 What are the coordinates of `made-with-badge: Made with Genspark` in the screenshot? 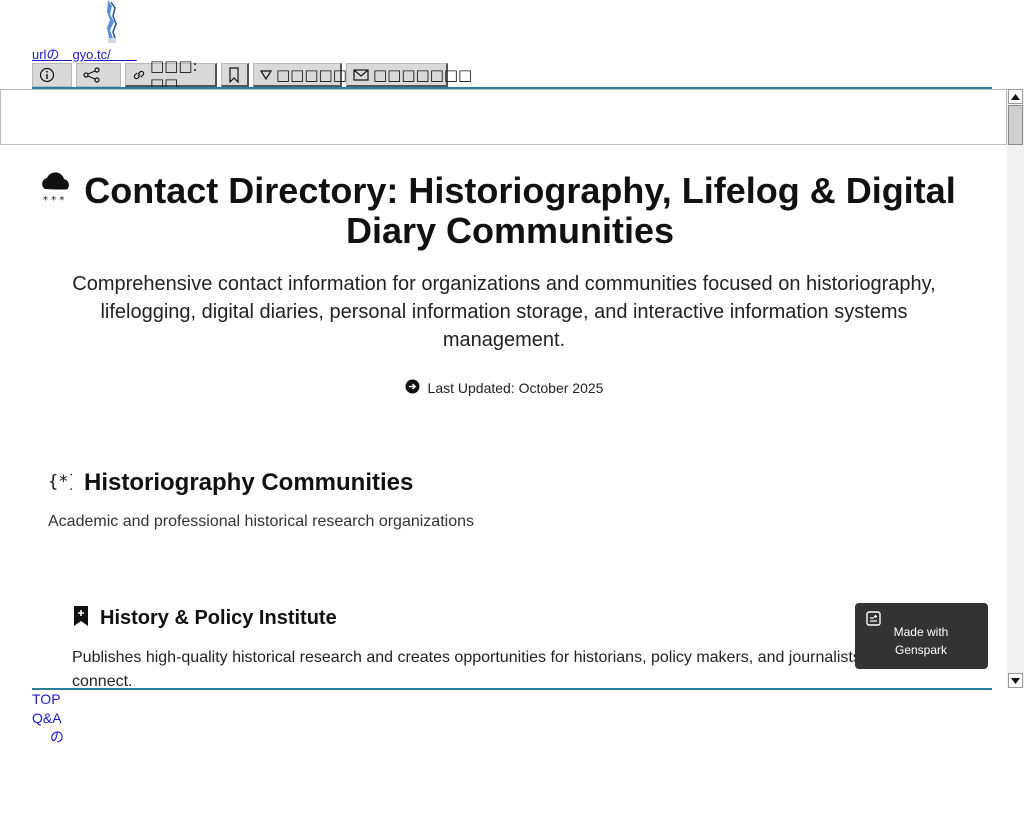 It's located at (921, 636).